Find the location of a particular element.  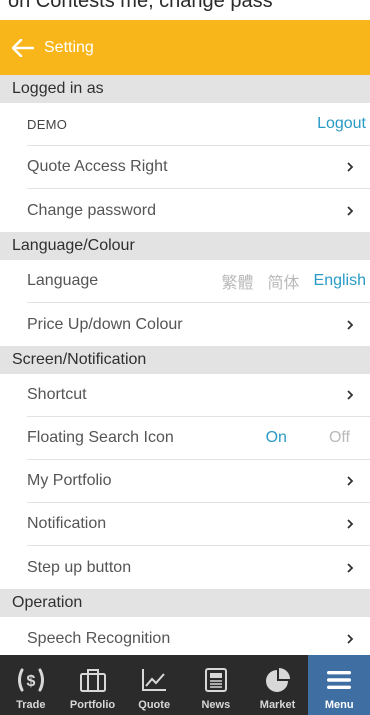

nav-label: Portfolio is located at coordinates (92, 705).